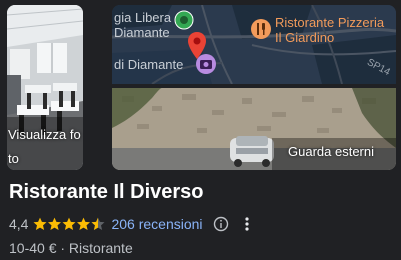 The height and width of the screenshot is (260, 401). Describe the element at coordinates (331, 151) in the screenshot. I see `streetview-label: Guarda esterni` at that location.